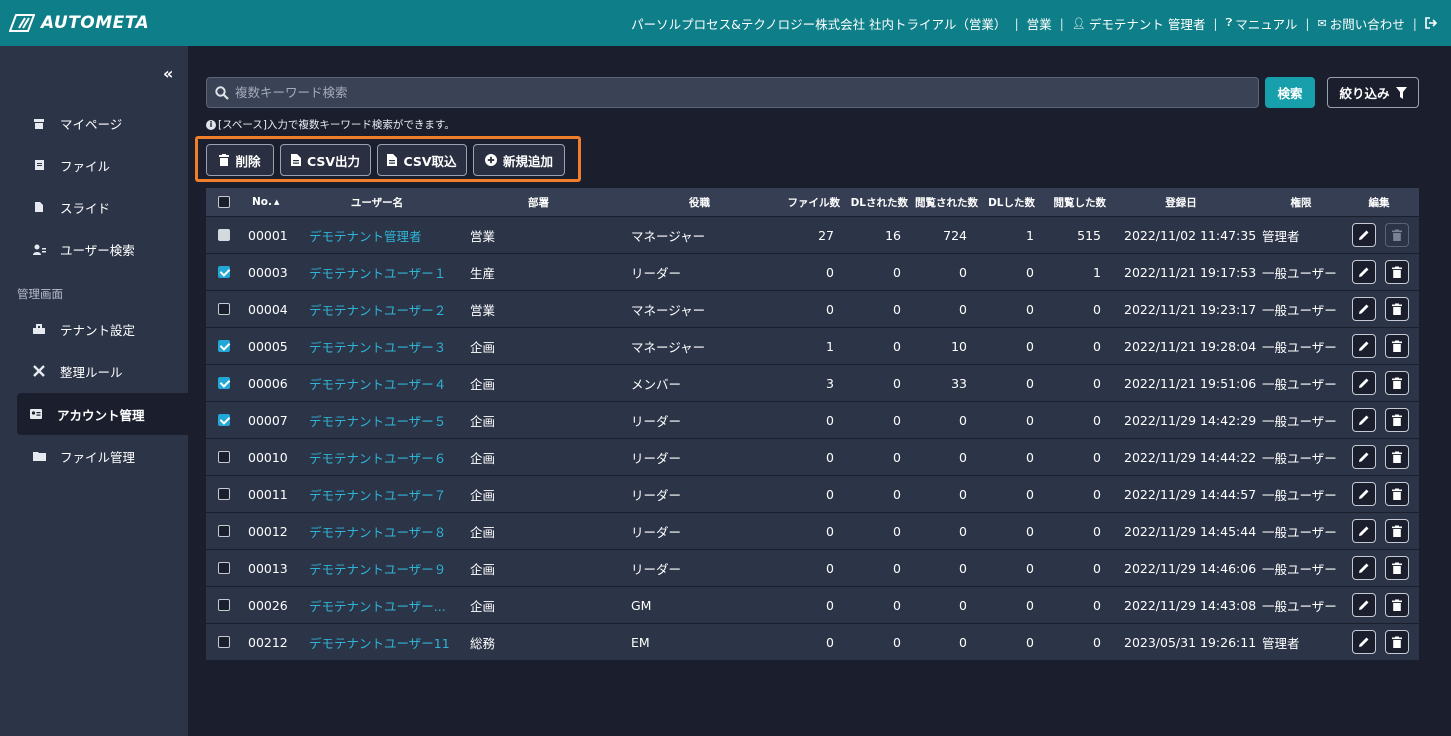 The width and height of the screenshot is (1451, 736). What do you see at coordinates (963, 457) in the screenshot?
I see `cell-viewed-received: 0` at bounding box center [963, 457].